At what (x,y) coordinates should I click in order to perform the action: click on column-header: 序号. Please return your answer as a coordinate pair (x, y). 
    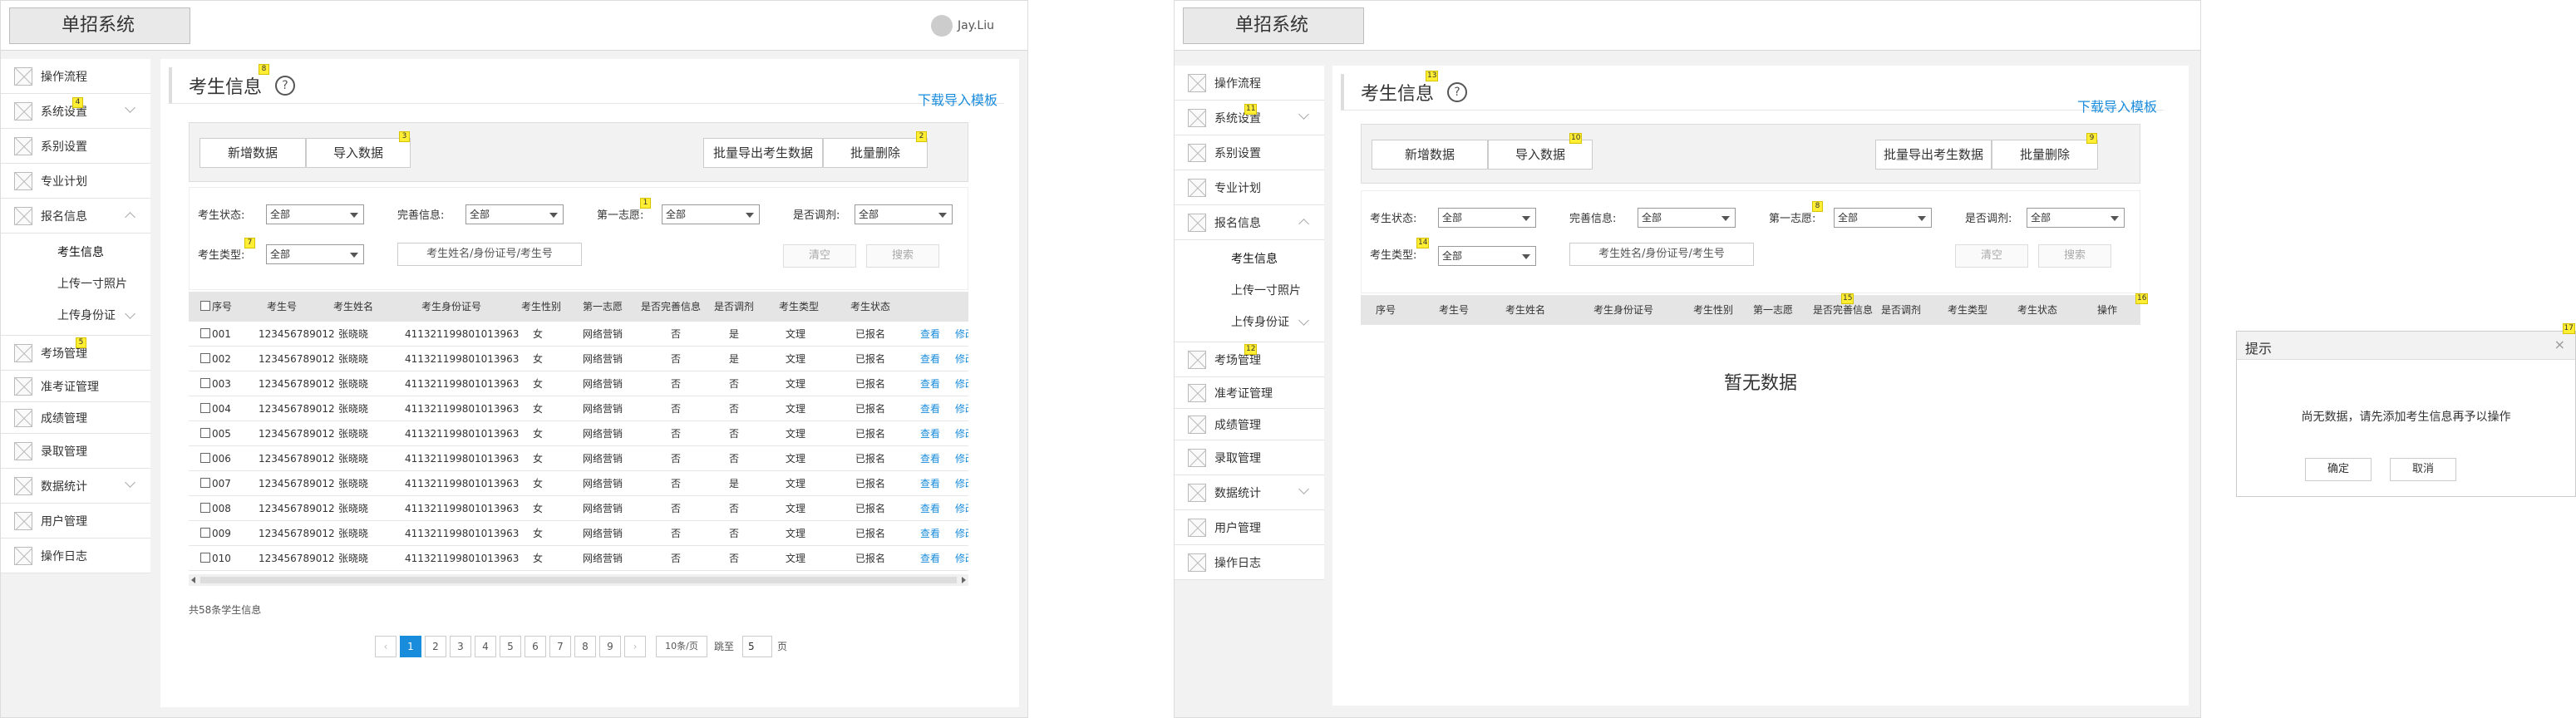
    Looking at the image, I should click on (216, 307).